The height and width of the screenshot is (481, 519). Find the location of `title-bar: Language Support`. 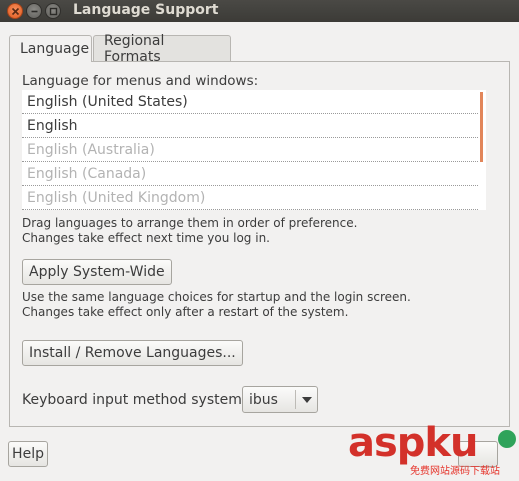

title-bar: Language Support is located at coordinates (259, 11).